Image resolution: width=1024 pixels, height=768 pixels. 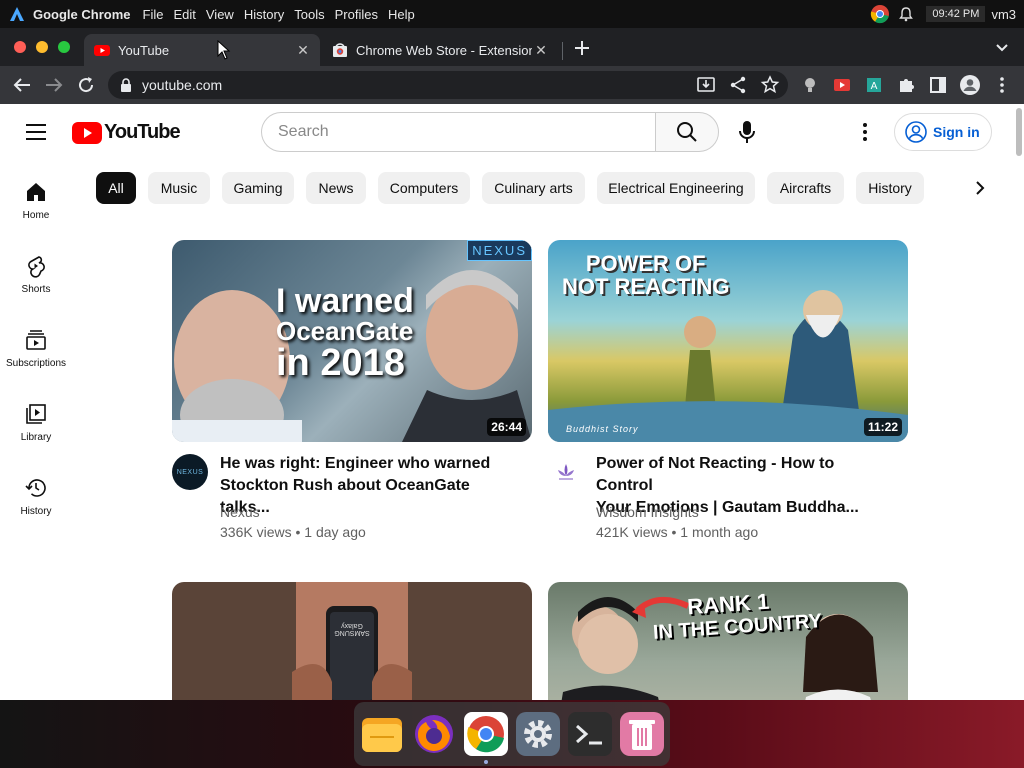 I want to click on nav-label: Library, so click(x=36, y=437).